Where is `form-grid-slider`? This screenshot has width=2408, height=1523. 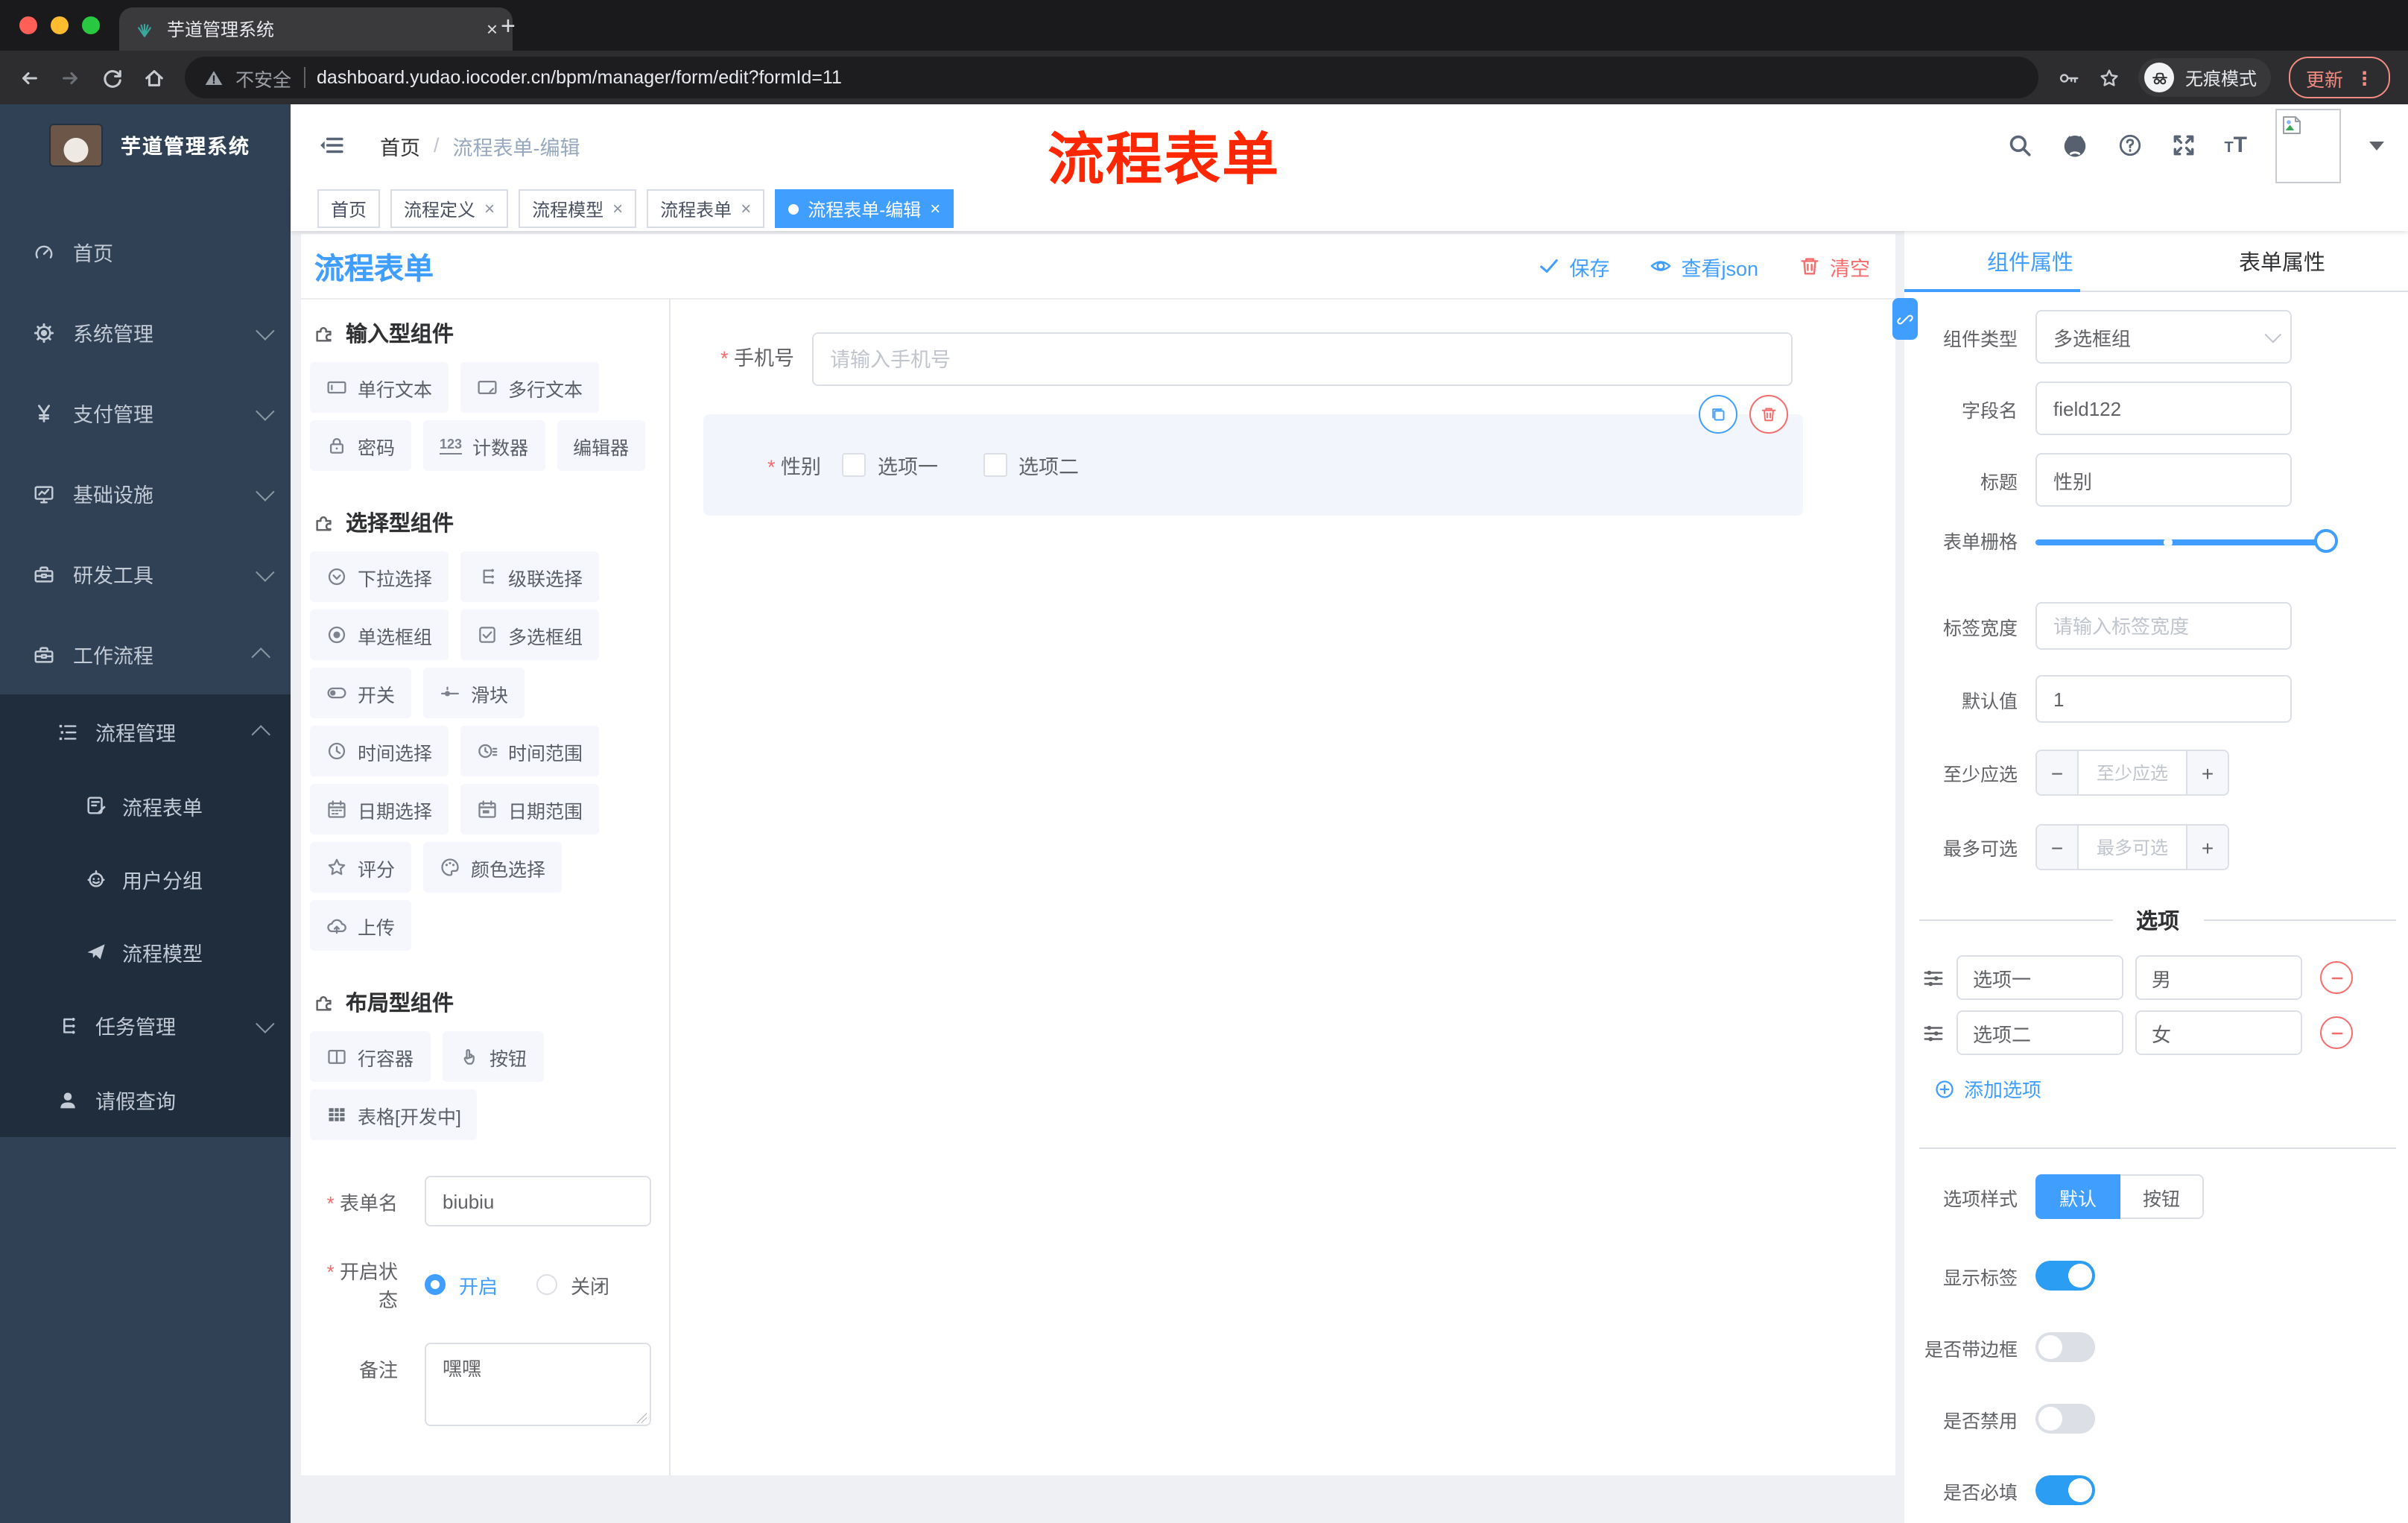
form-grid-slider is located at coordinates (2186, 540).